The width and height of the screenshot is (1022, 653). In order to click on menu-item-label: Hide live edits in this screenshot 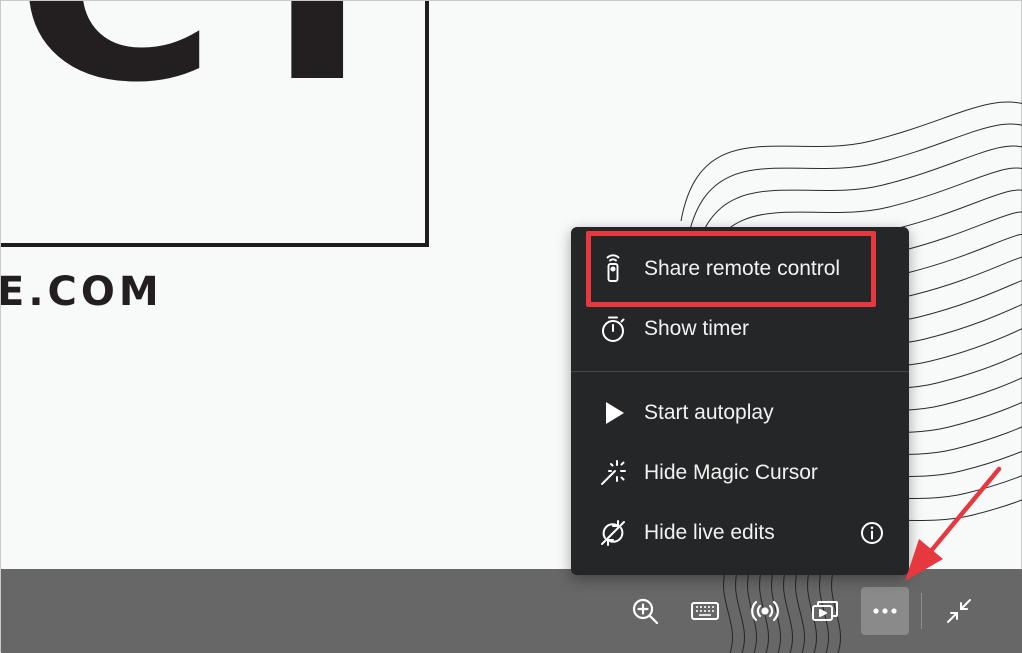, I will do `click(709, 532)`.